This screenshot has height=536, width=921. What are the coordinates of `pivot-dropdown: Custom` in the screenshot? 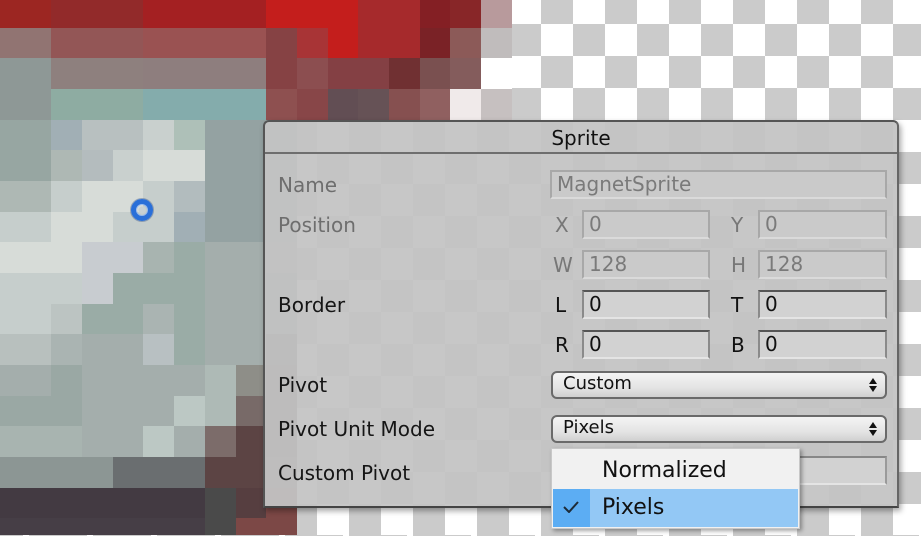 It's located at (719, 385).